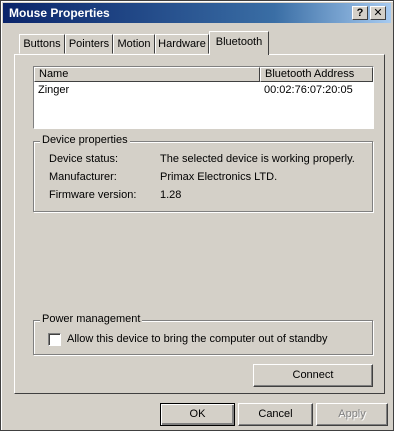 The width and height of the screenshot is (394, 431). What do you see at coordinates (85, 140) in the screenshot?
I see `device-properties-title: Device properties` at bounding box center [85, 140].